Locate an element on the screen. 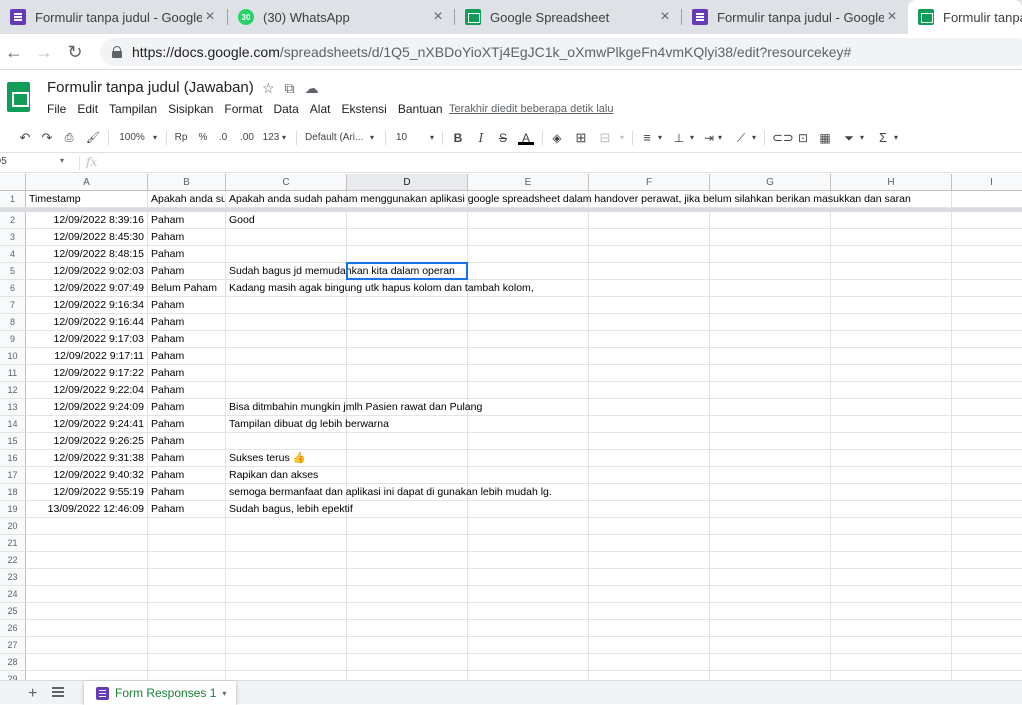  cell-understanding is located at coordinates (187, 577).